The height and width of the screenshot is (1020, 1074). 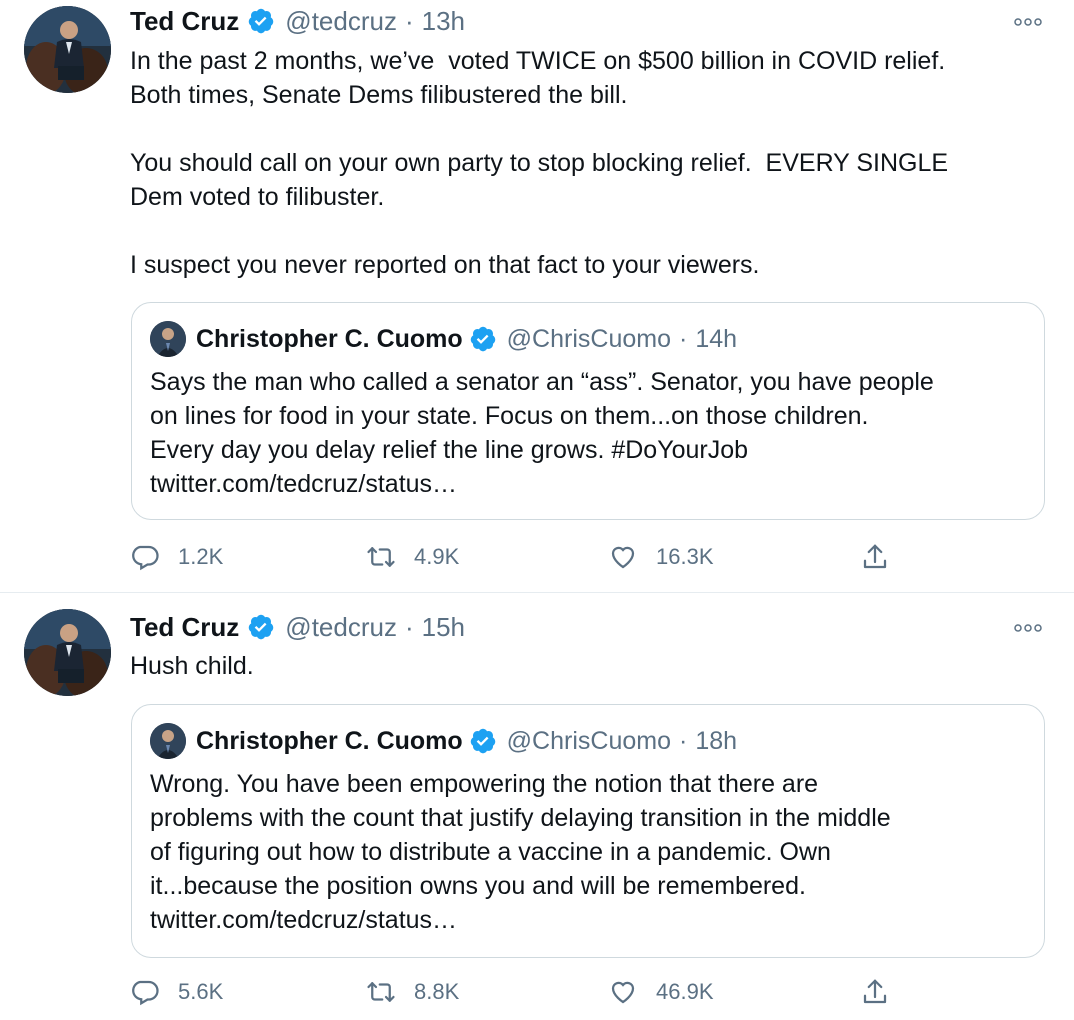 I want to click on reply-button: 1.2K, so click(x=176, y=557).